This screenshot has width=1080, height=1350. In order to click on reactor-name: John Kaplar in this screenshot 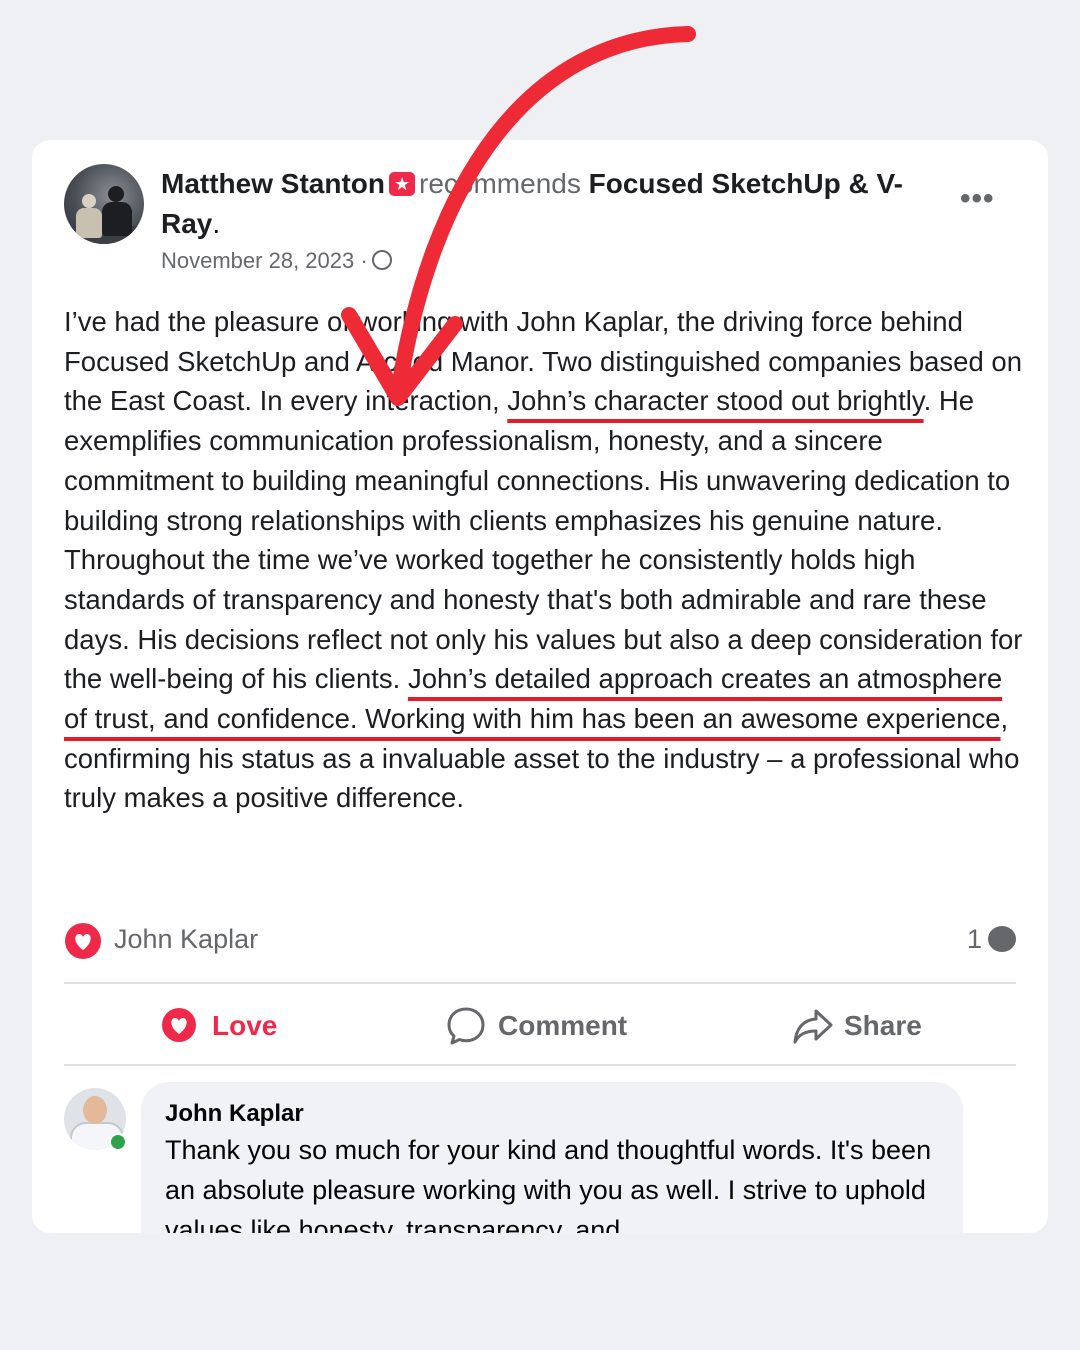, I will do `click(186, 939)`.